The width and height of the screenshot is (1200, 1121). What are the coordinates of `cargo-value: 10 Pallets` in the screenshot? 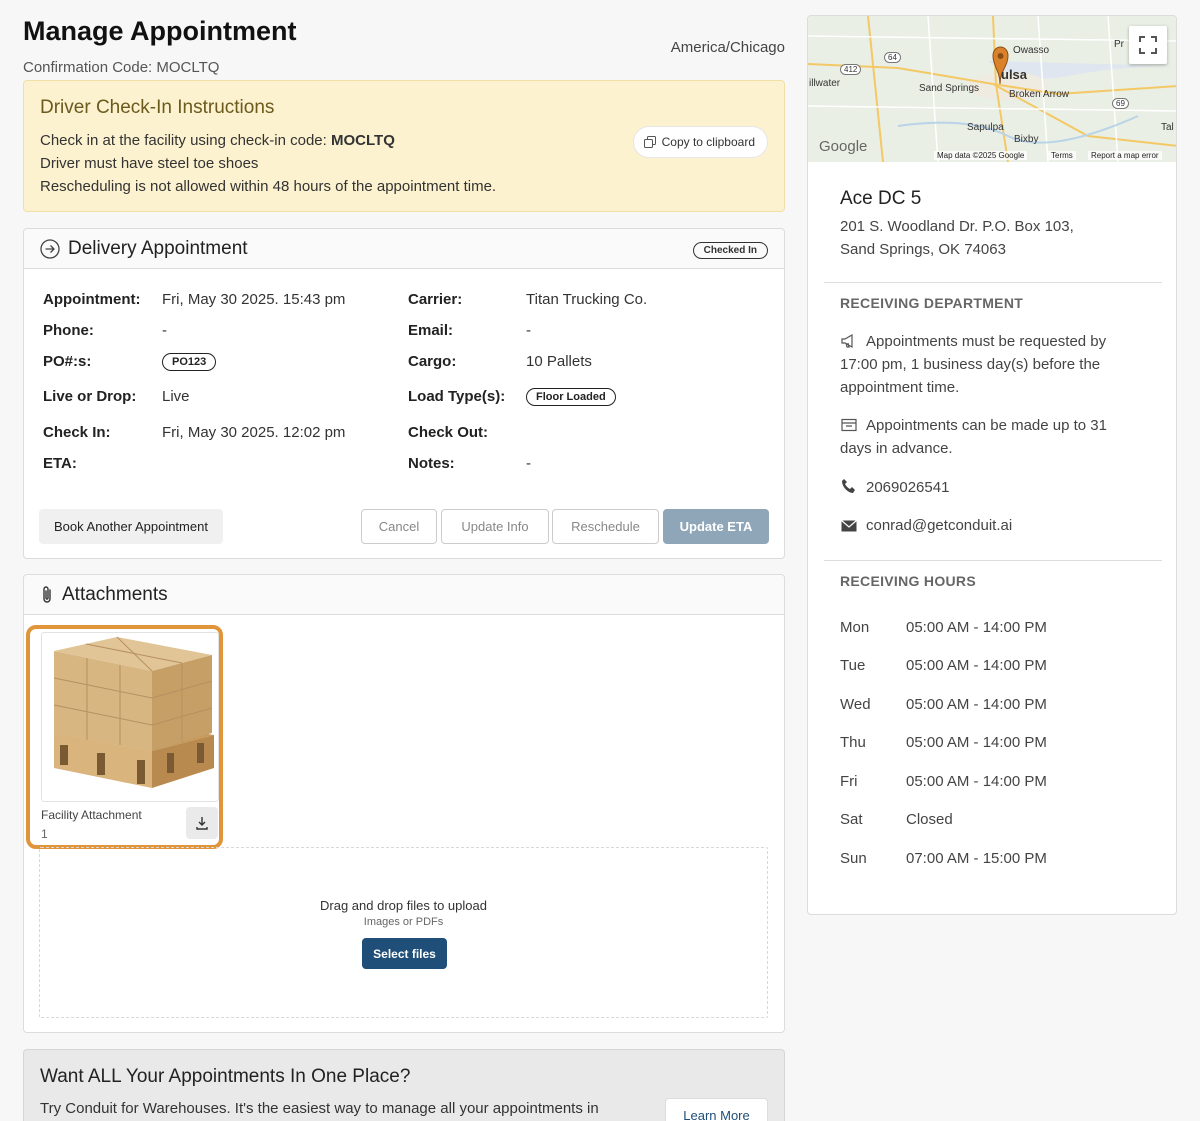 It's located at (559, 361).